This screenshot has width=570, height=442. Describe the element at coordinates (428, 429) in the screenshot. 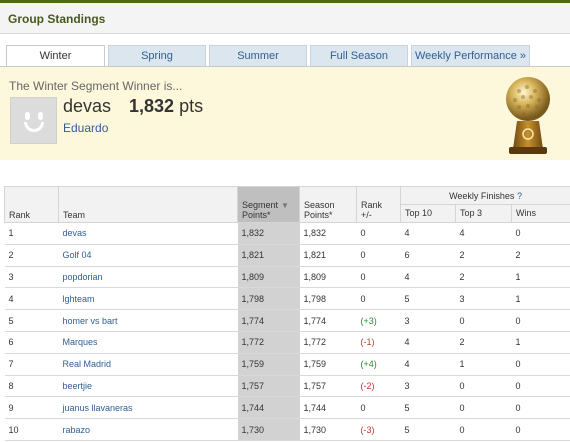

I see `cell-top10: 5` at that location.